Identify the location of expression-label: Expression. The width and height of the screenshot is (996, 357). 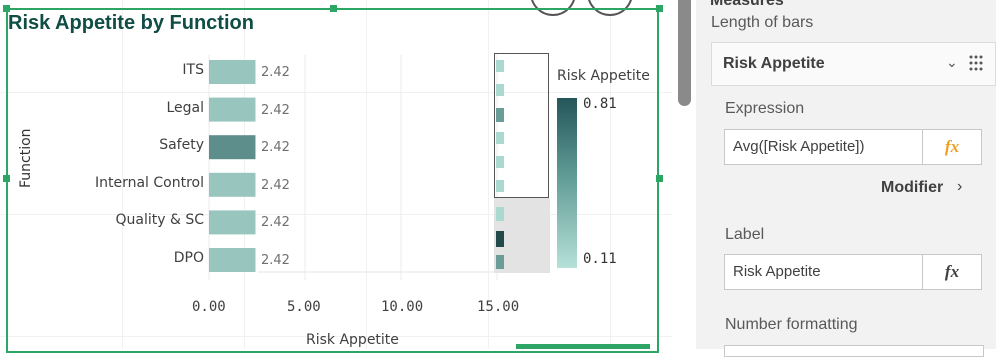
(765, 108).